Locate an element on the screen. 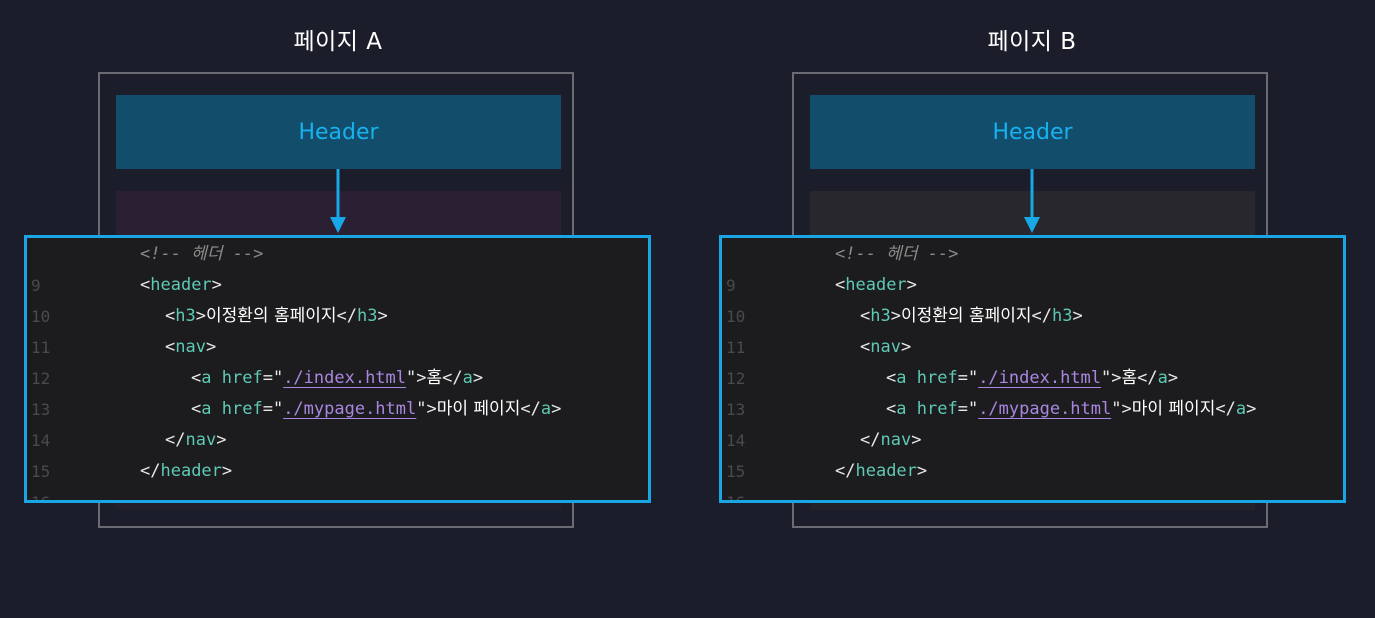 This screenshot has height=618, width=1375. page-a-arrow is located at coordinates (338, 201).